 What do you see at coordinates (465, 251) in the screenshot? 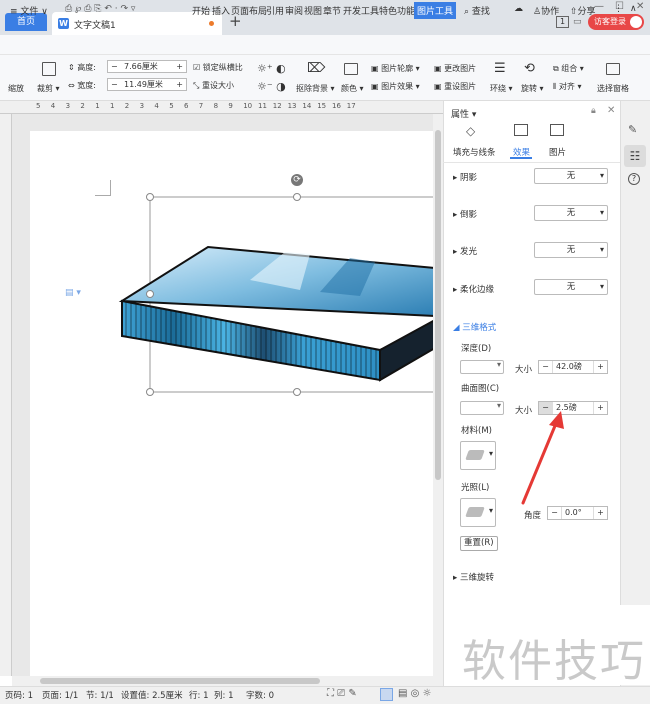
I see `section-glow: ▸ 发光` at bounding box center [465, 251].